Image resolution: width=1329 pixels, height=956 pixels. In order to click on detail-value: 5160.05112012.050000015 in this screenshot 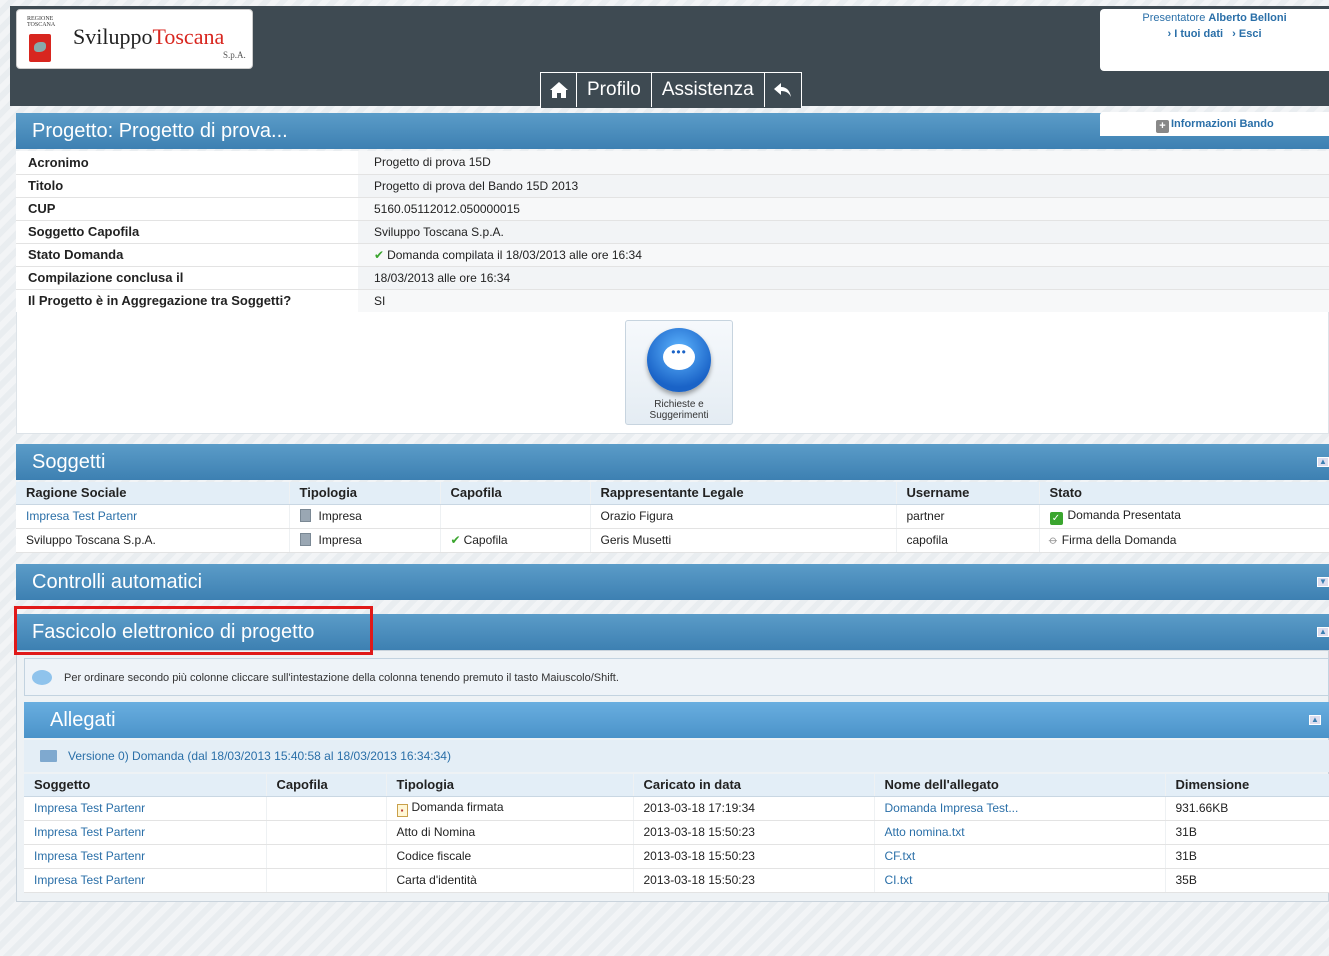, I will do `click(843, 209)`.